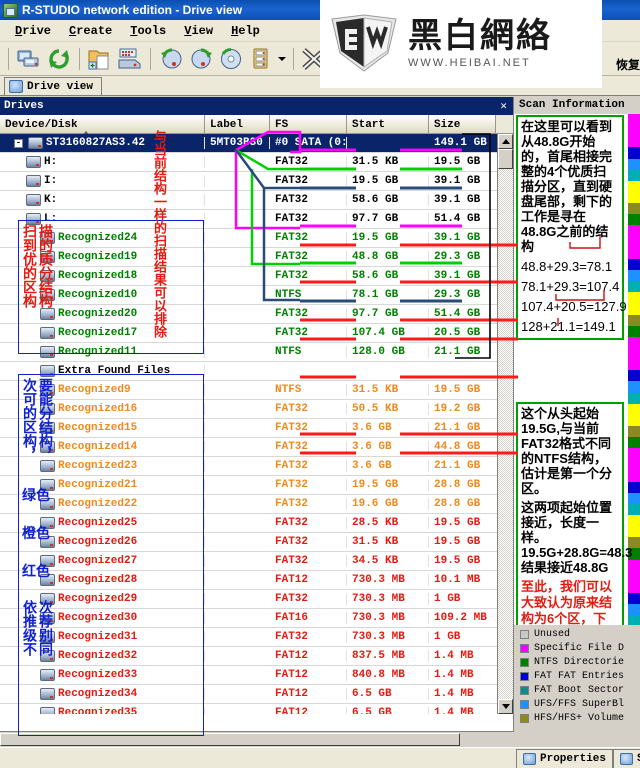 The image size is (640, 768). Describe the element at coordinates (388, 124) in the screenshot. I see `column-header-start: Start` at that location.